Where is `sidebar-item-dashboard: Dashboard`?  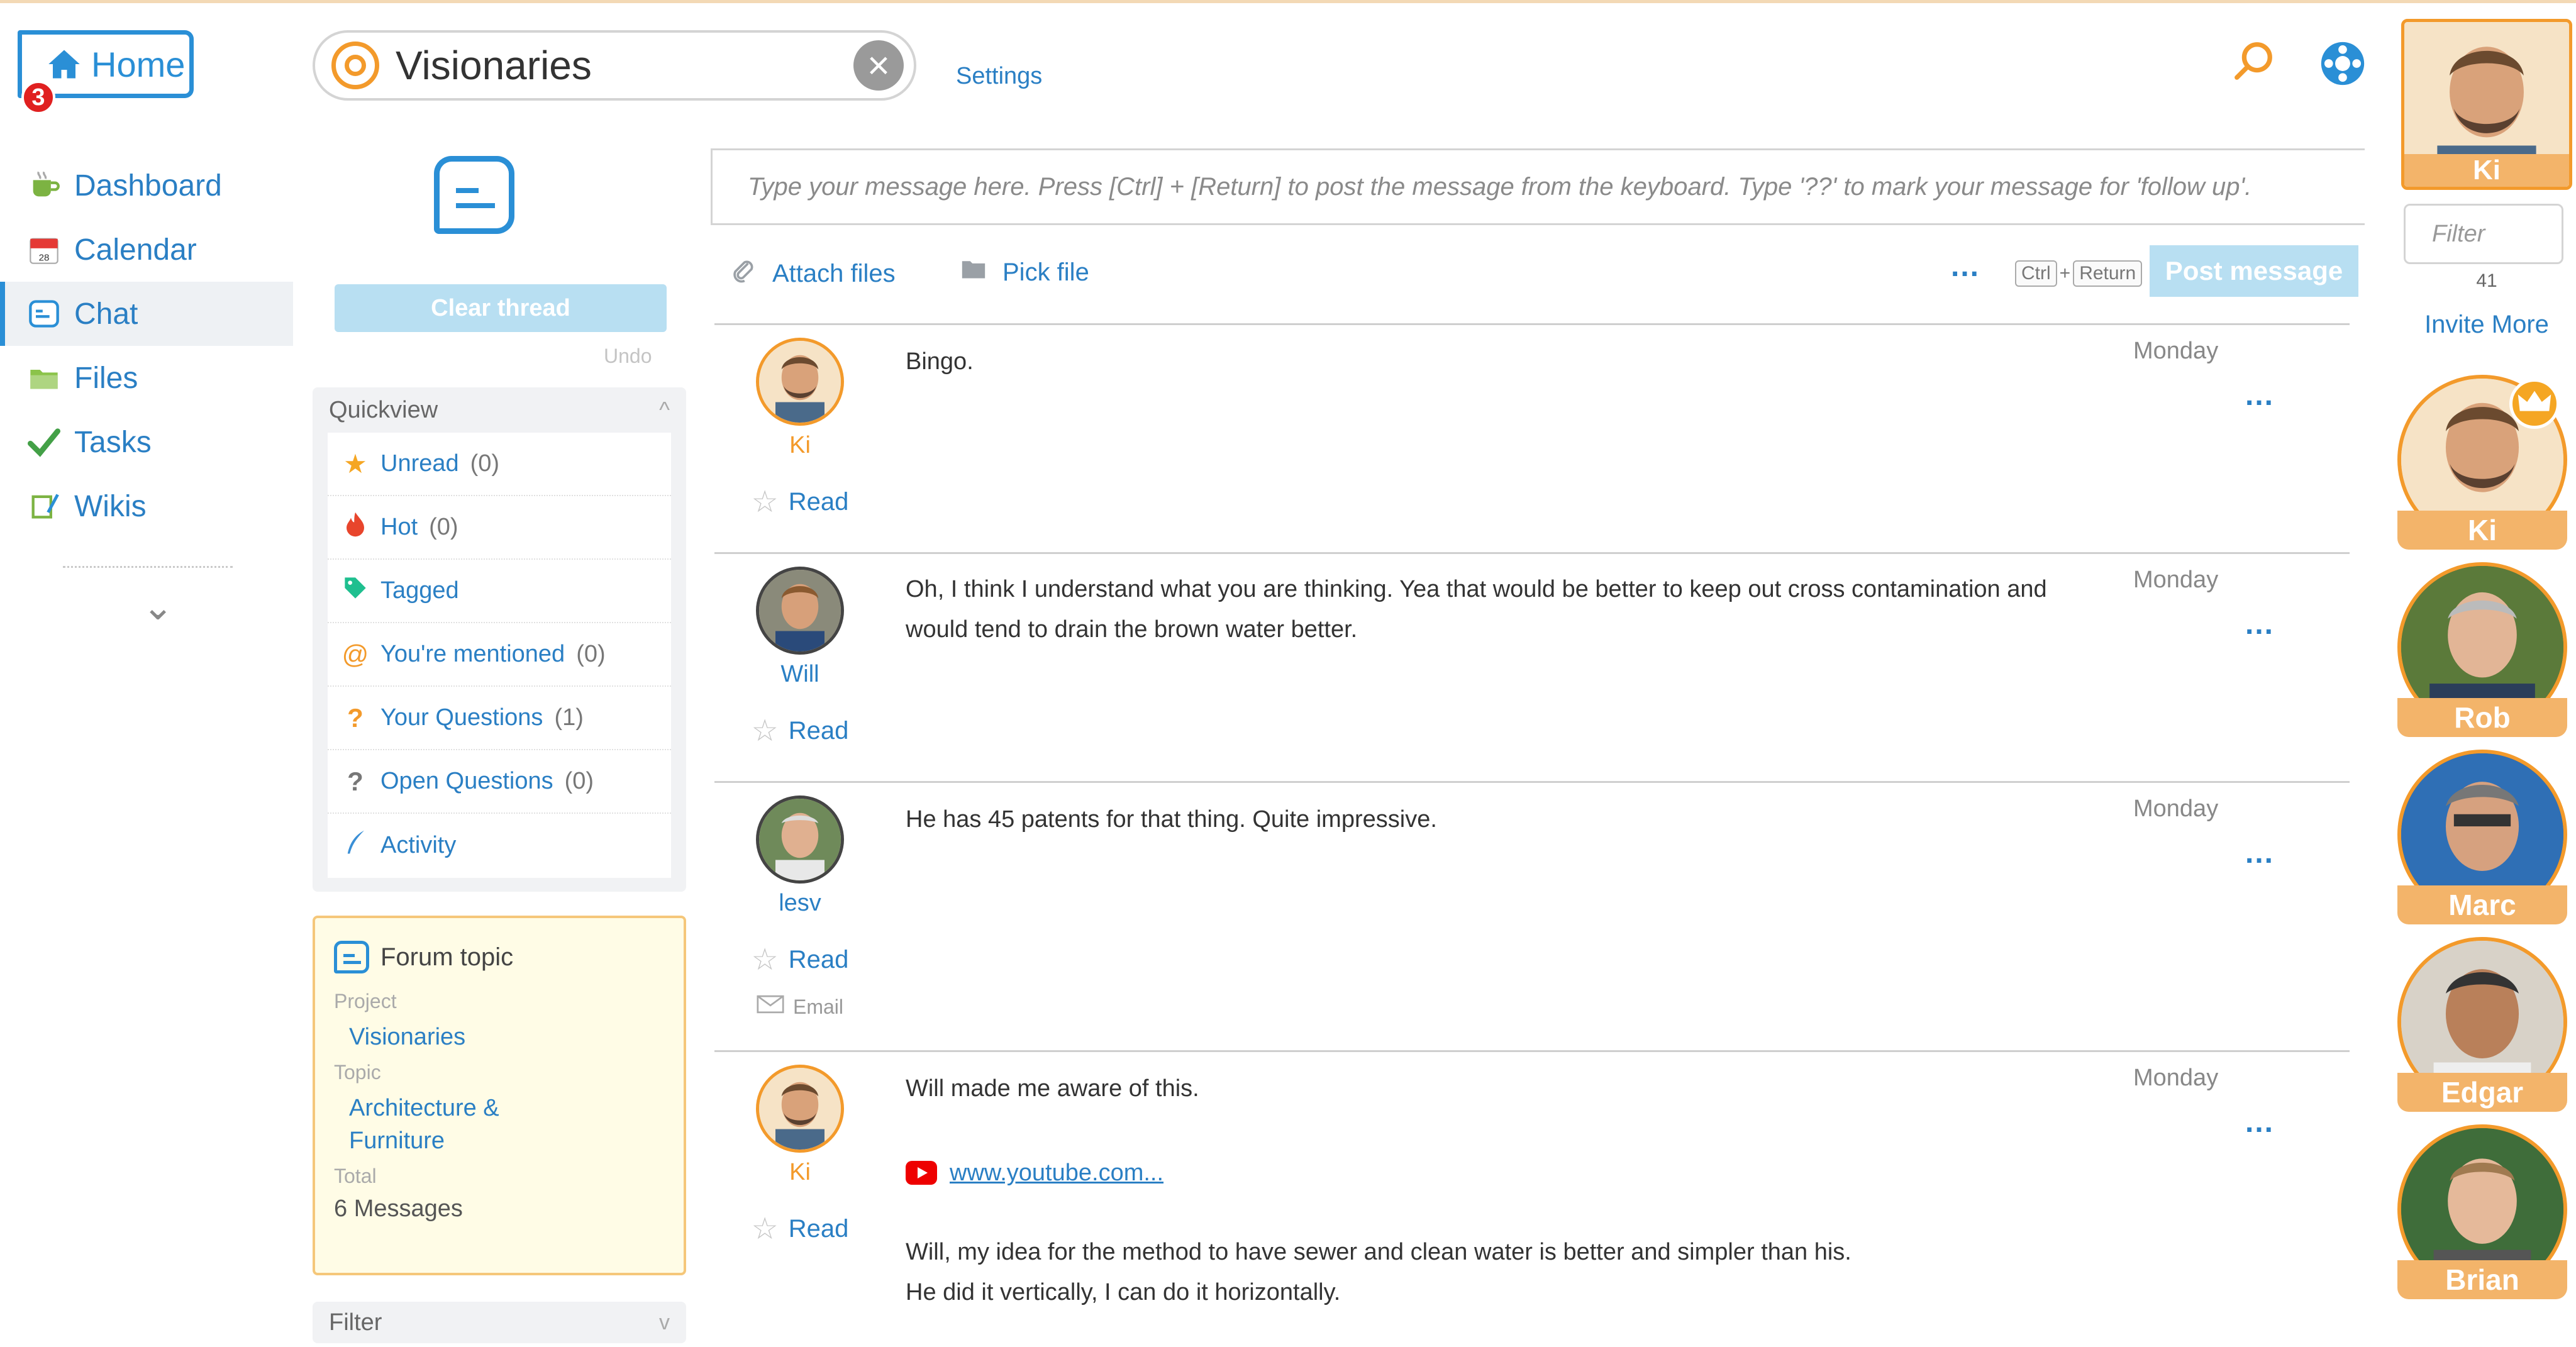
sidebar-item-dashboard: Dashboard is located at coordinates (148, 185).